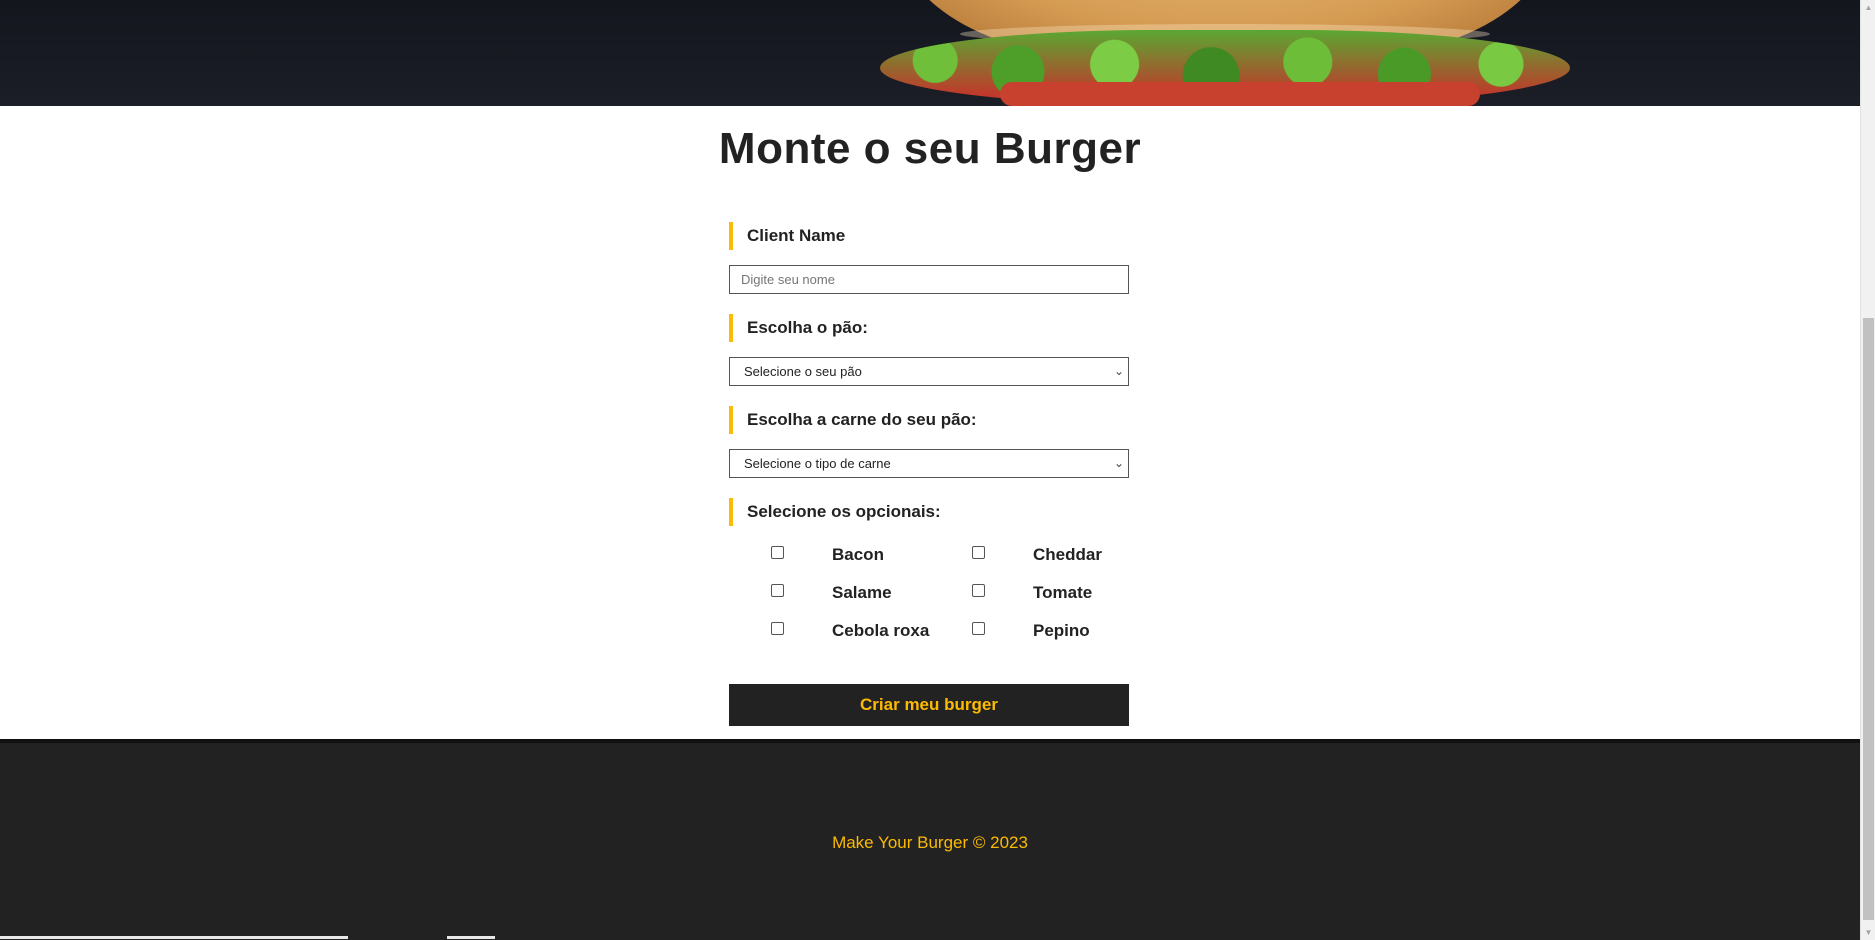 The height and width of the screenshot is (940, 1875). I want to click on optional-label: Tomate, so click(1063, 592).